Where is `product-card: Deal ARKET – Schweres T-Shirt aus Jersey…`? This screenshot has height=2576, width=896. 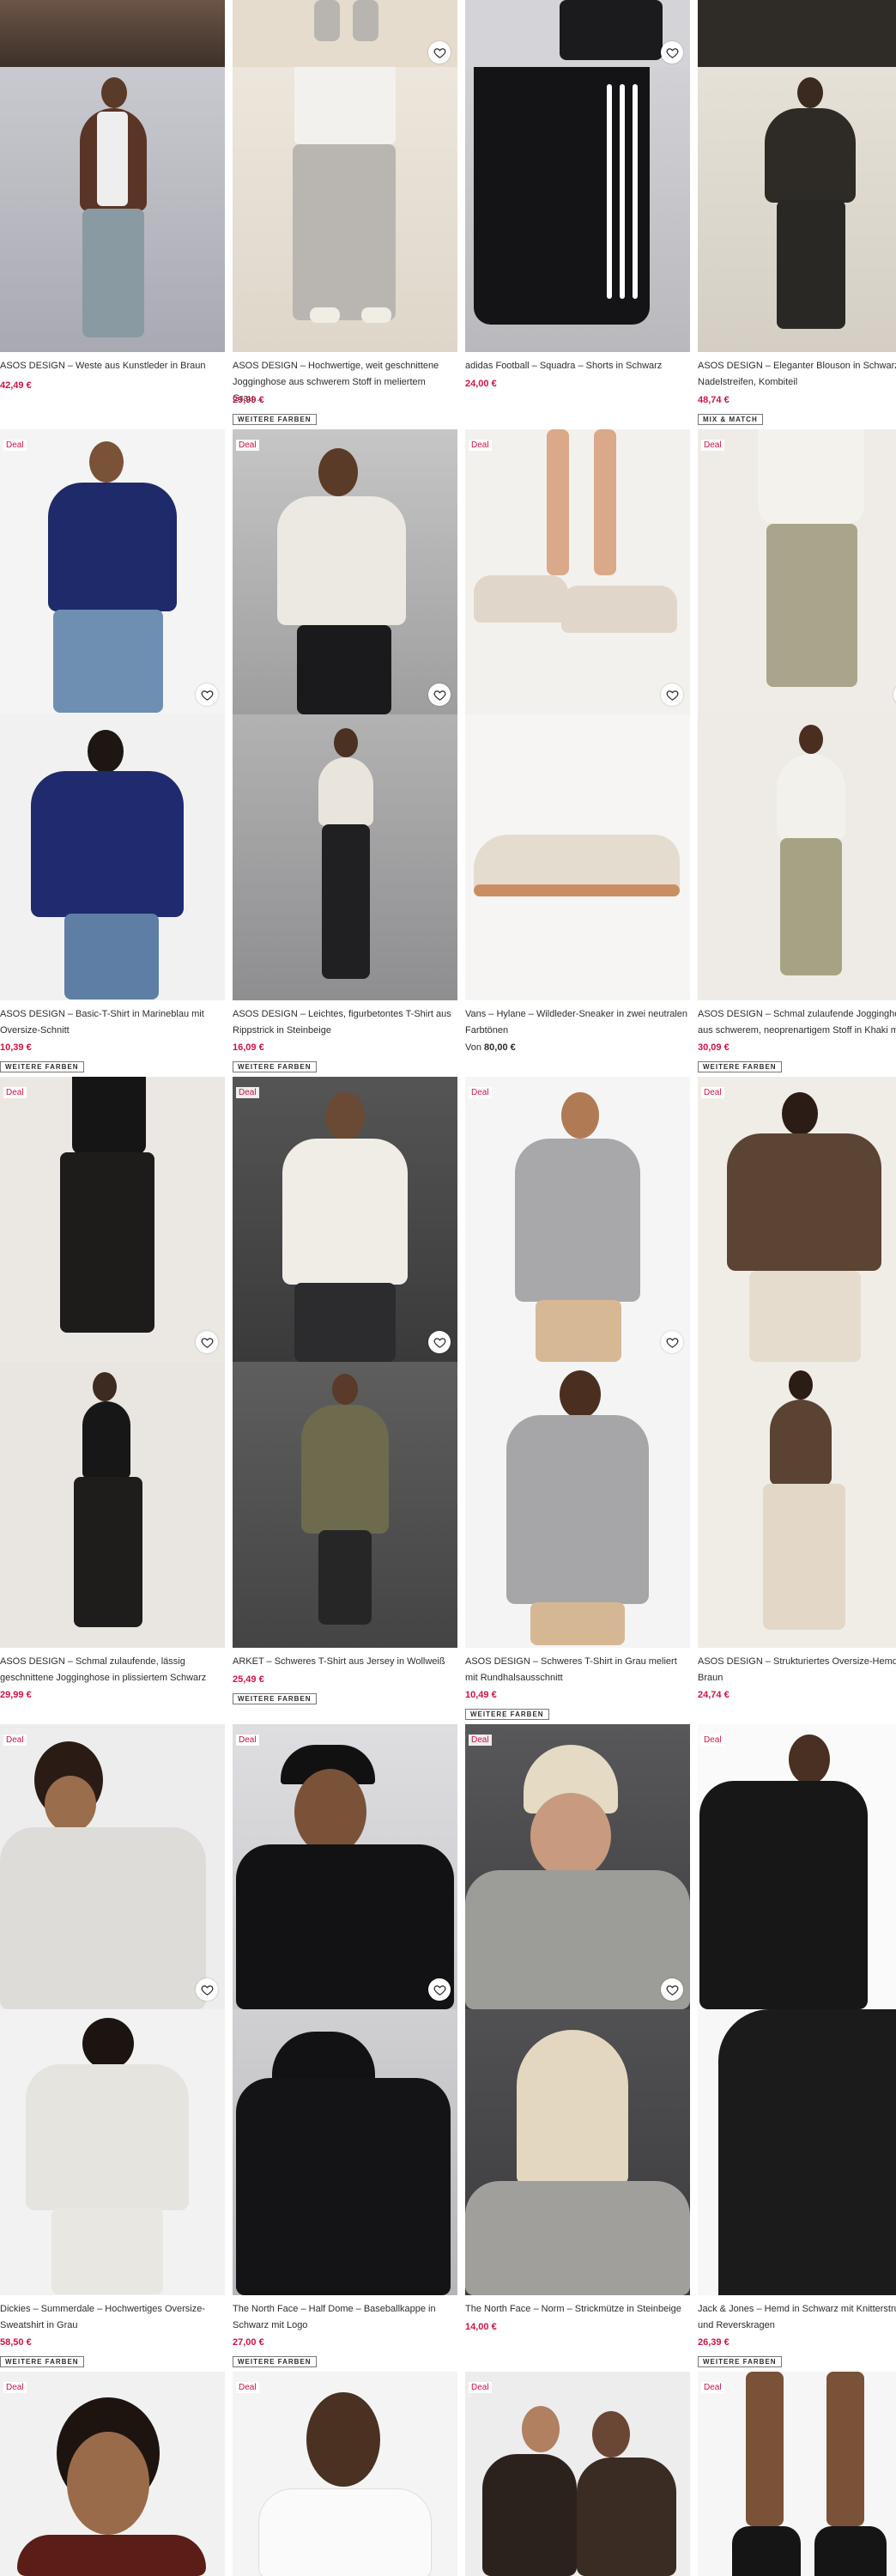 product-card: Deal ARKET – Schweres T-Shirt aus Jersey… is located at coordinates (345, 1394).